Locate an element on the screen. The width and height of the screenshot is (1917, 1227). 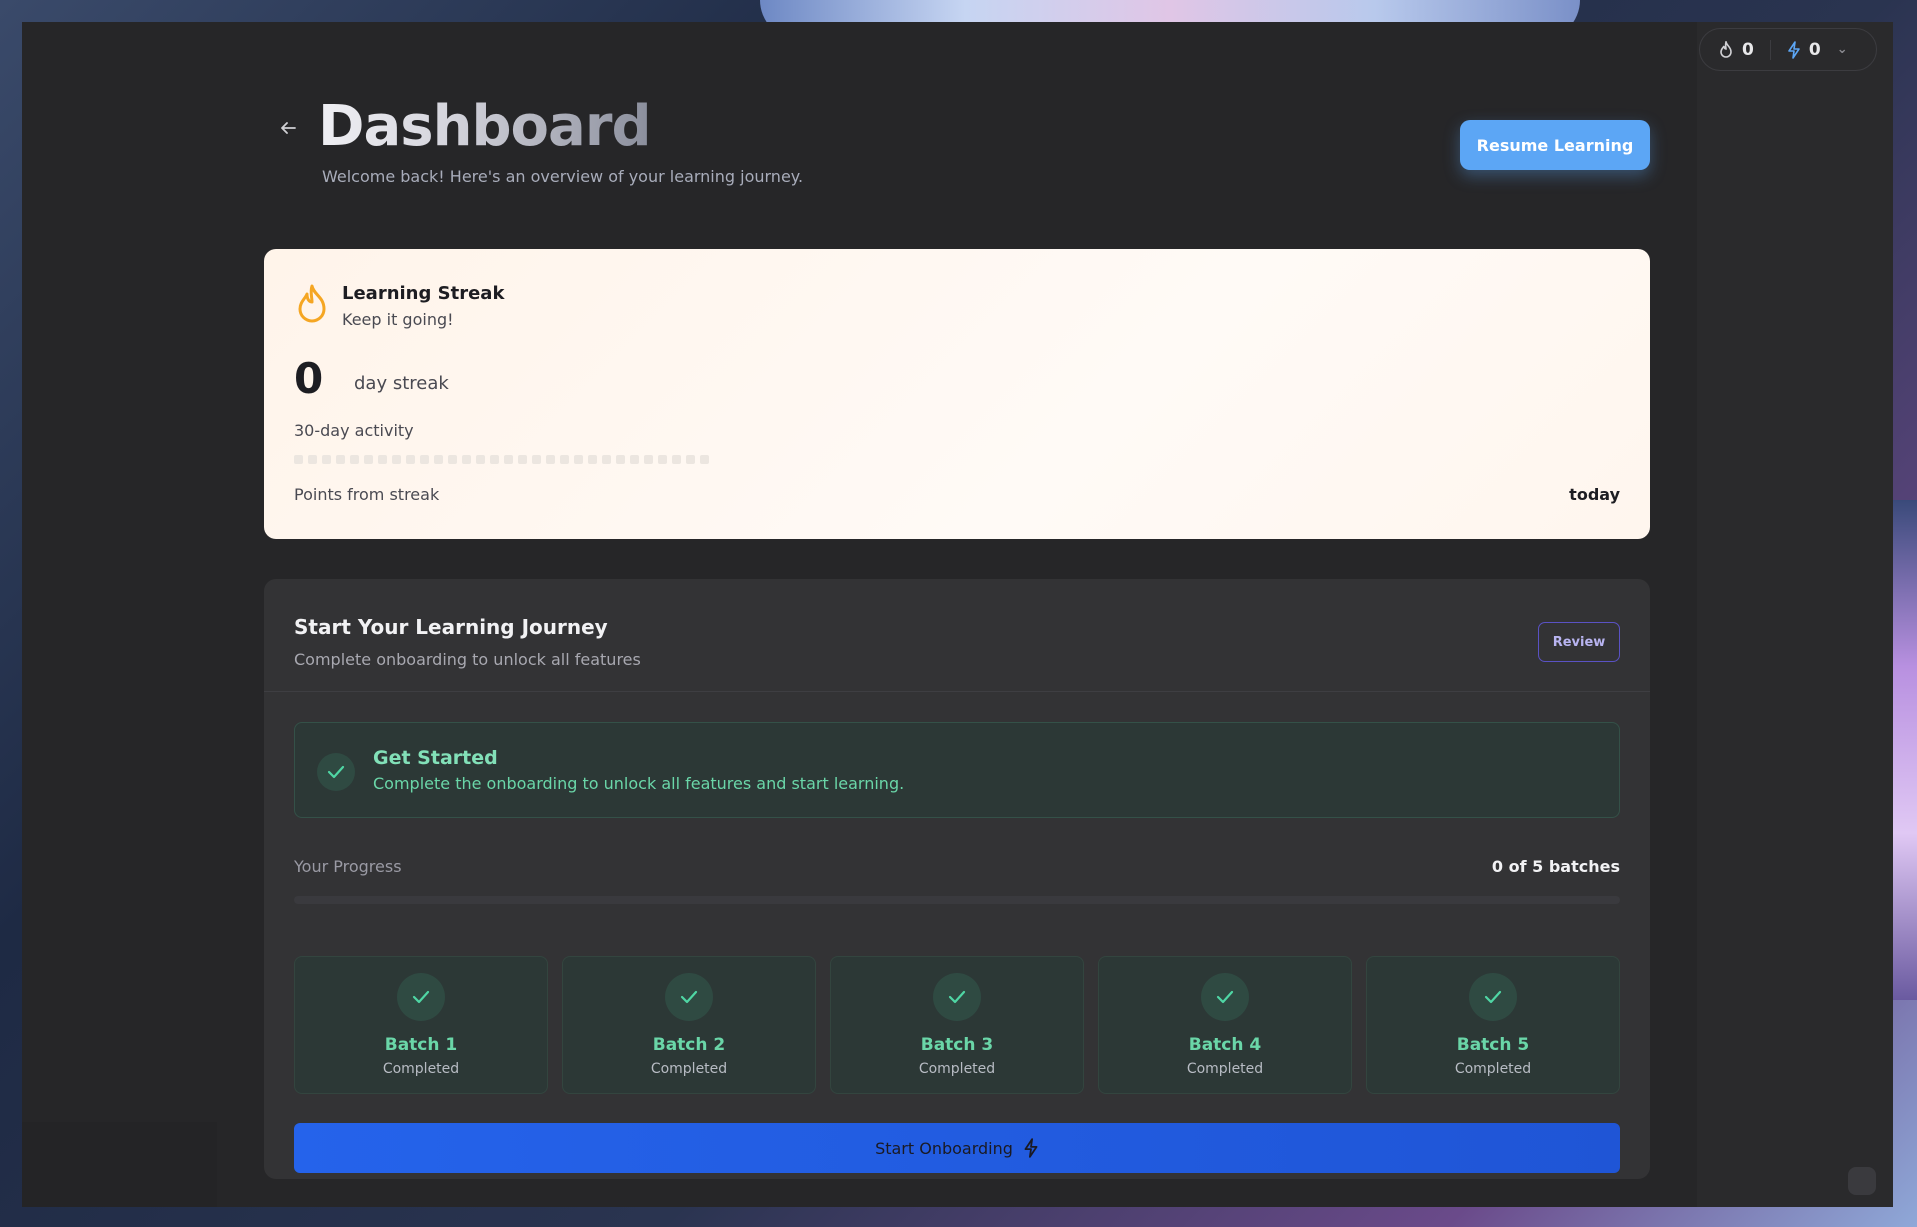
points-label: Points from streak is located at coordinates (367, 494).